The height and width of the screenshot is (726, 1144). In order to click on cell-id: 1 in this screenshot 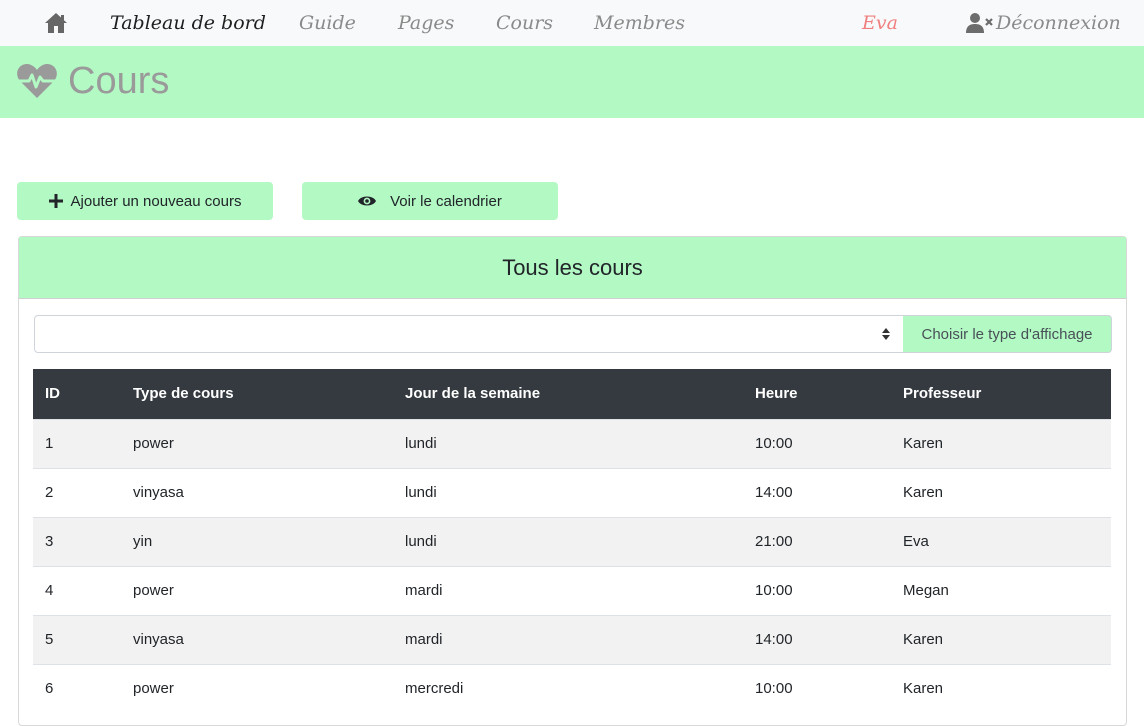, I will do `click(77, 443)`.